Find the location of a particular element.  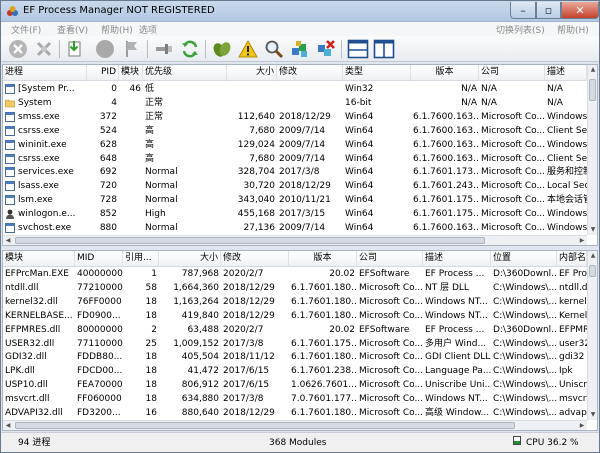

process-hscroll-thumb is located at coordinates (250, 240).